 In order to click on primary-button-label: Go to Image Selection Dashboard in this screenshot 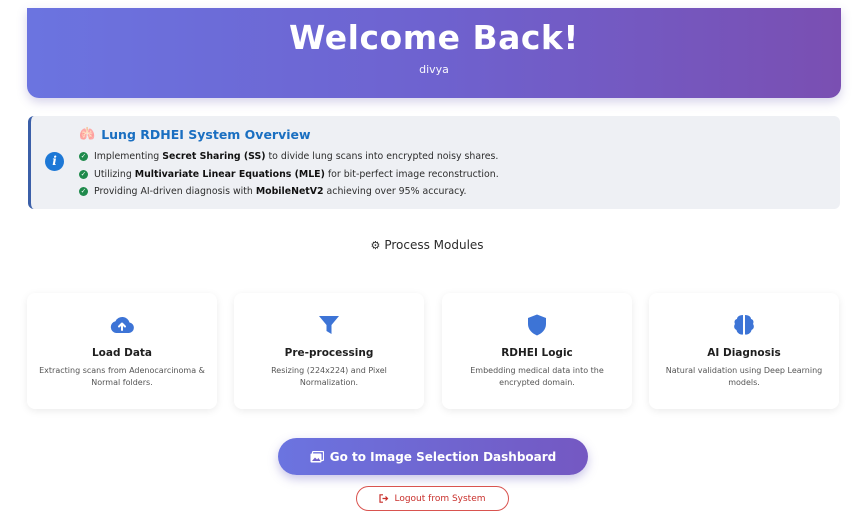, I will do `click(443, 456)`.